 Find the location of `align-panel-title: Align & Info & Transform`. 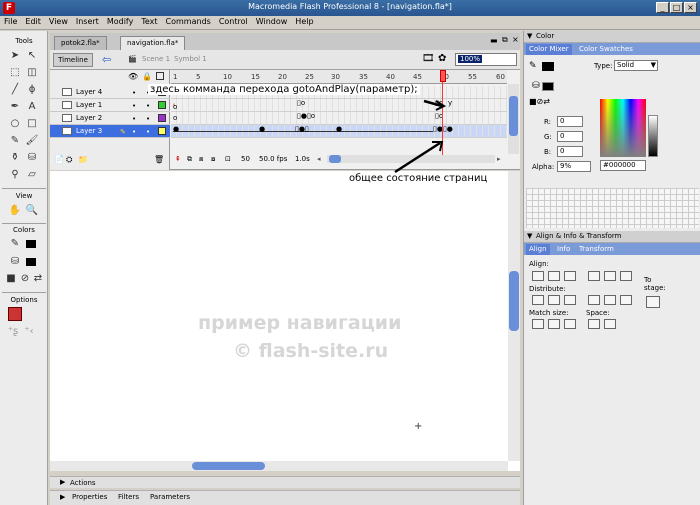

align-panel-title: Align & Info & Transform is located at coordinates (579, 236).